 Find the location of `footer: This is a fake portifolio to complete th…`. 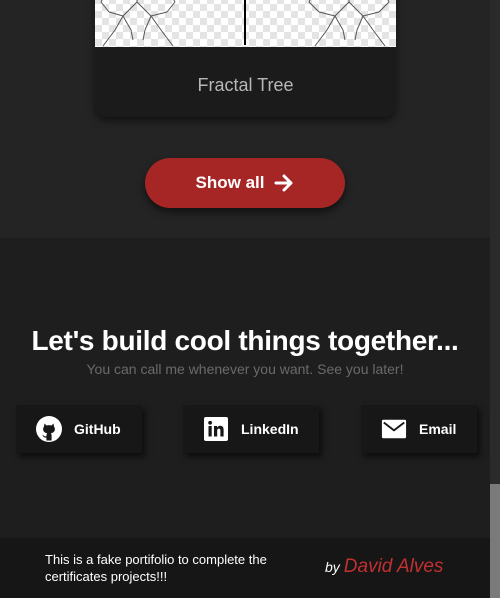

footer: This is a fake portifolio to complete th… is located at coordinates (245, 568).